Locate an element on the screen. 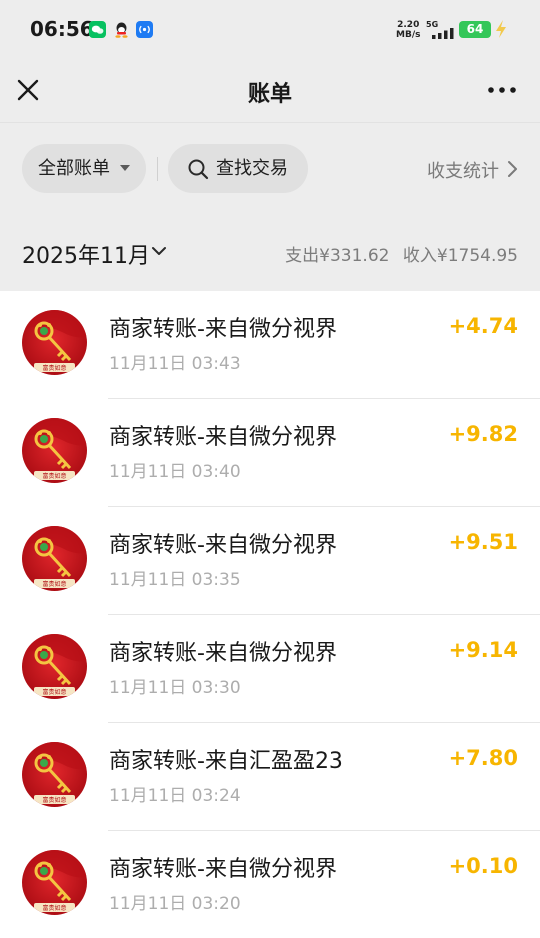  expense-total: 支出¥331.62 is located at coordinates (337, 256).